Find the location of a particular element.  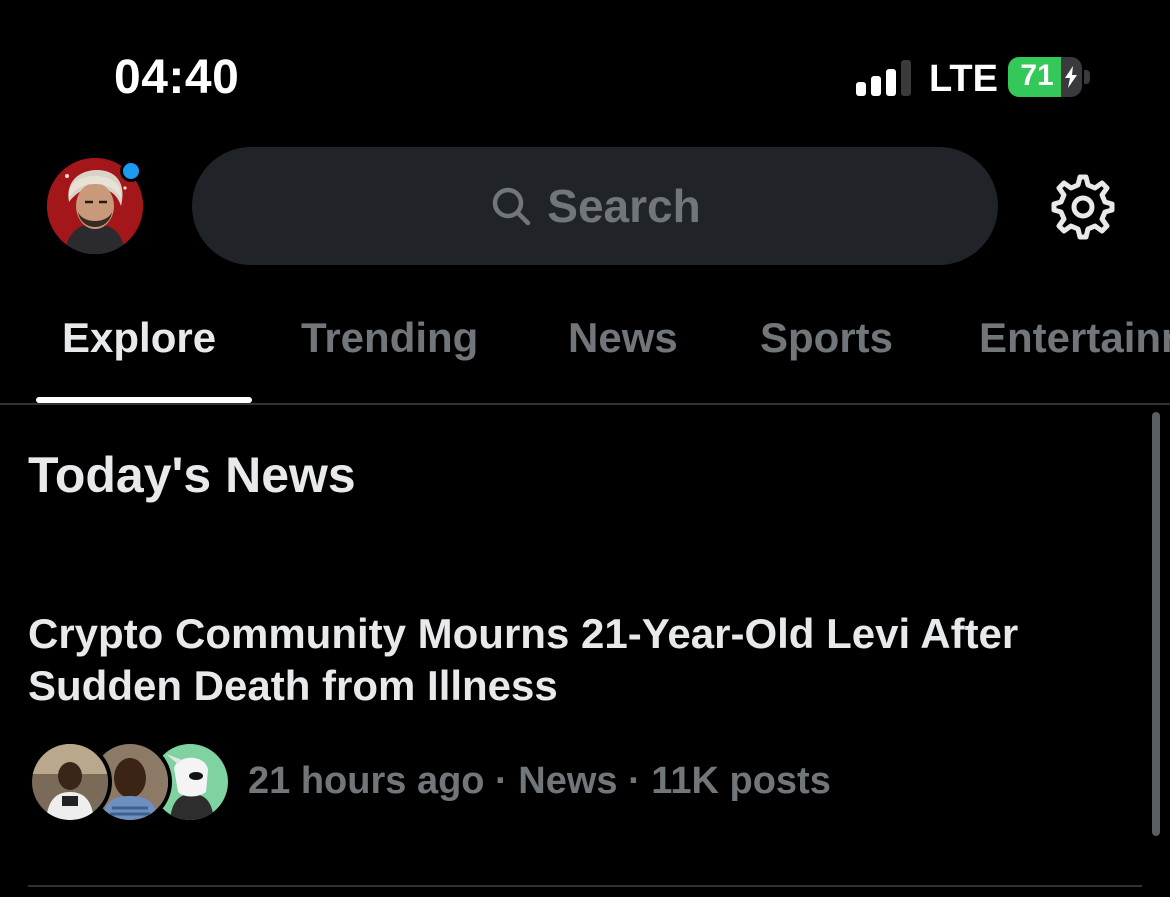

section-title: Today's News is located at coordinates (192, 475).